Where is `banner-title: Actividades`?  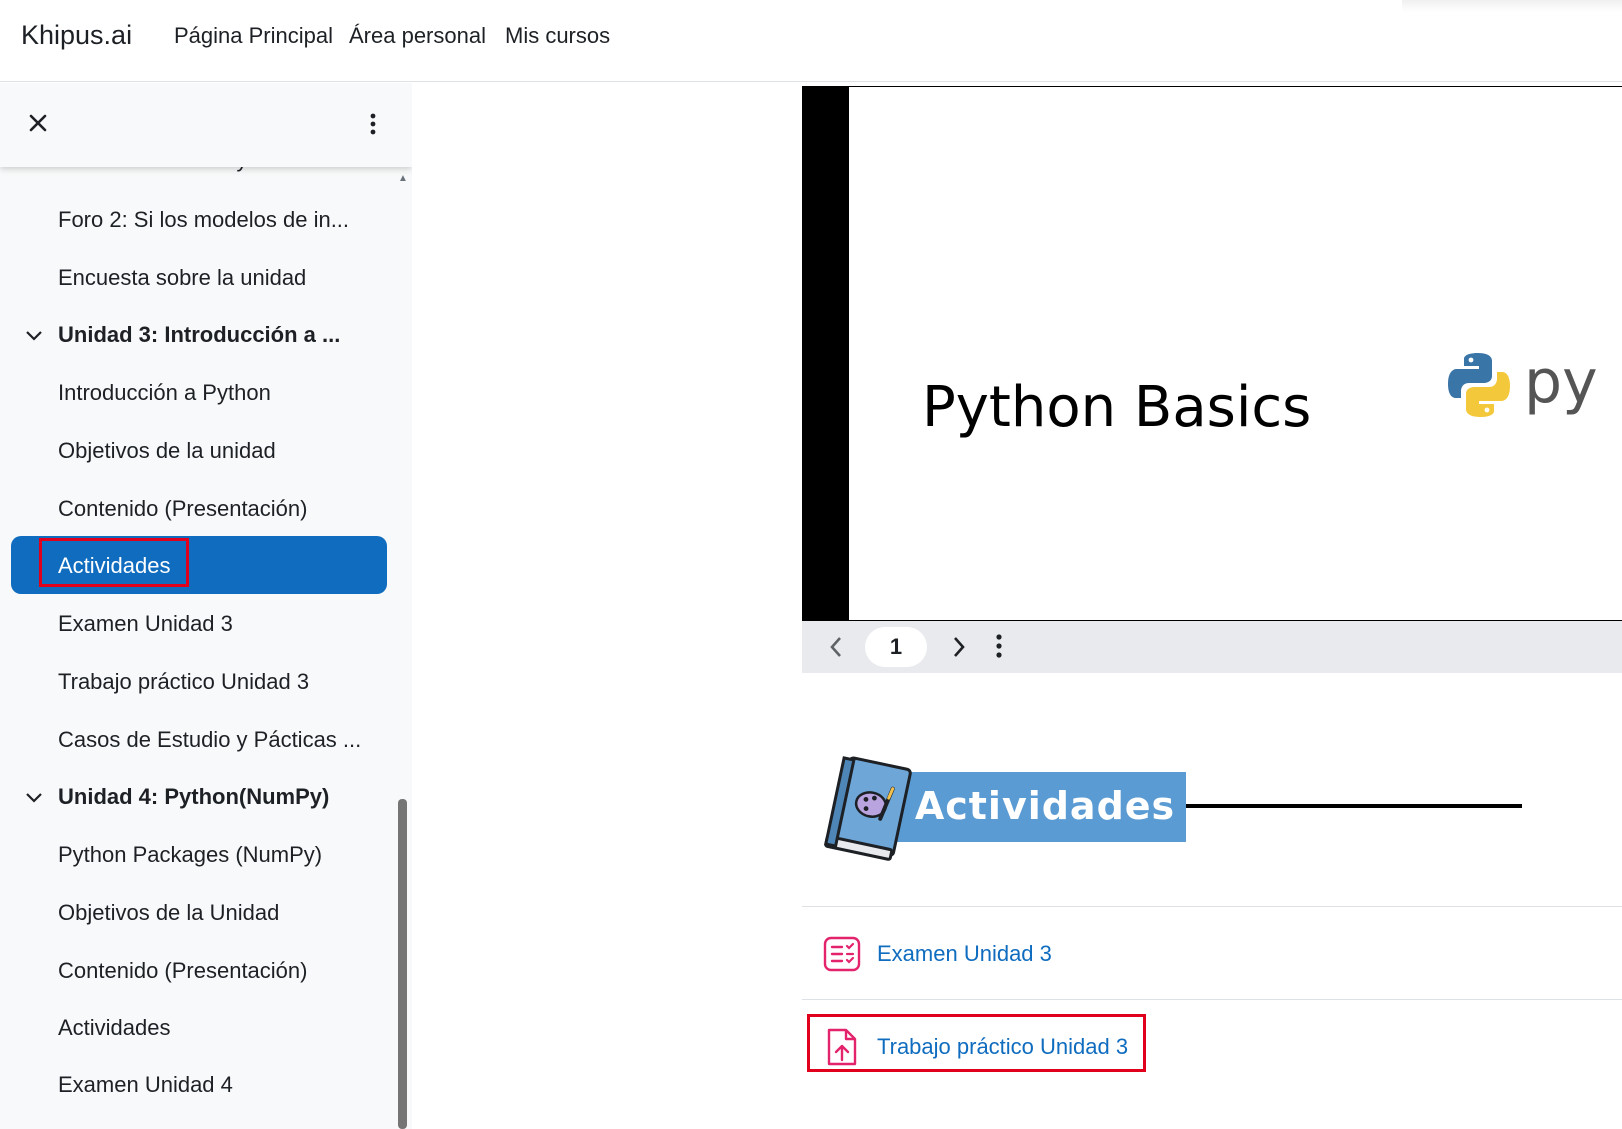
banner-title: Actividades is located at coordinates (1045, 806).